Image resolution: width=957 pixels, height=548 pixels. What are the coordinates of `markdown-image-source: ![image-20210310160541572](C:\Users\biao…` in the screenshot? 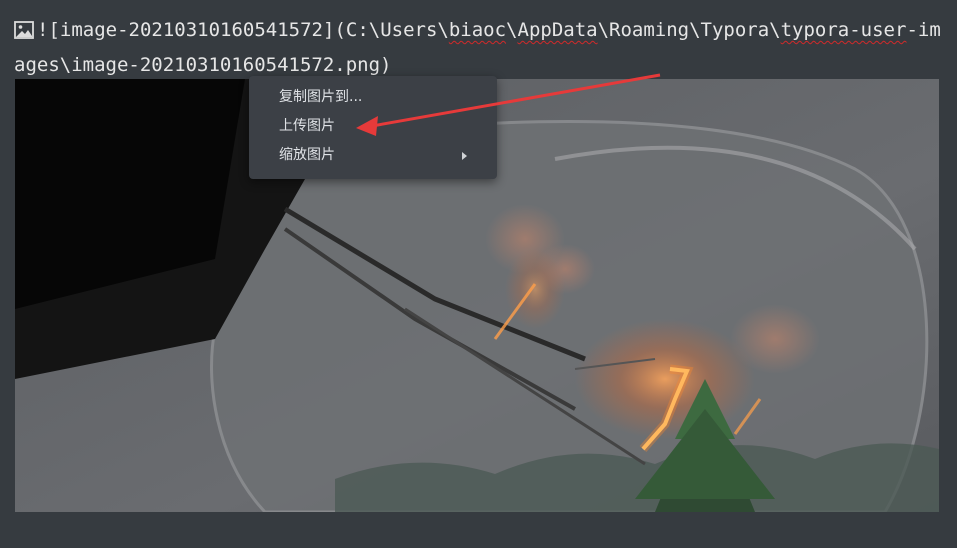 It's located at (479, 47).